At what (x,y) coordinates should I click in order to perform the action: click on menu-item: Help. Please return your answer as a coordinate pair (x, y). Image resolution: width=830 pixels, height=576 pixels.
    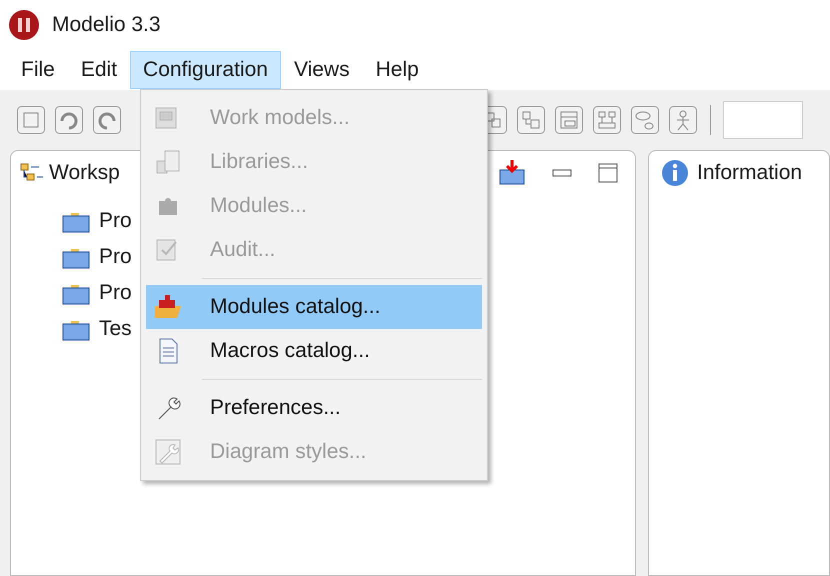
    Looking at the image, I should click on (397, 70).